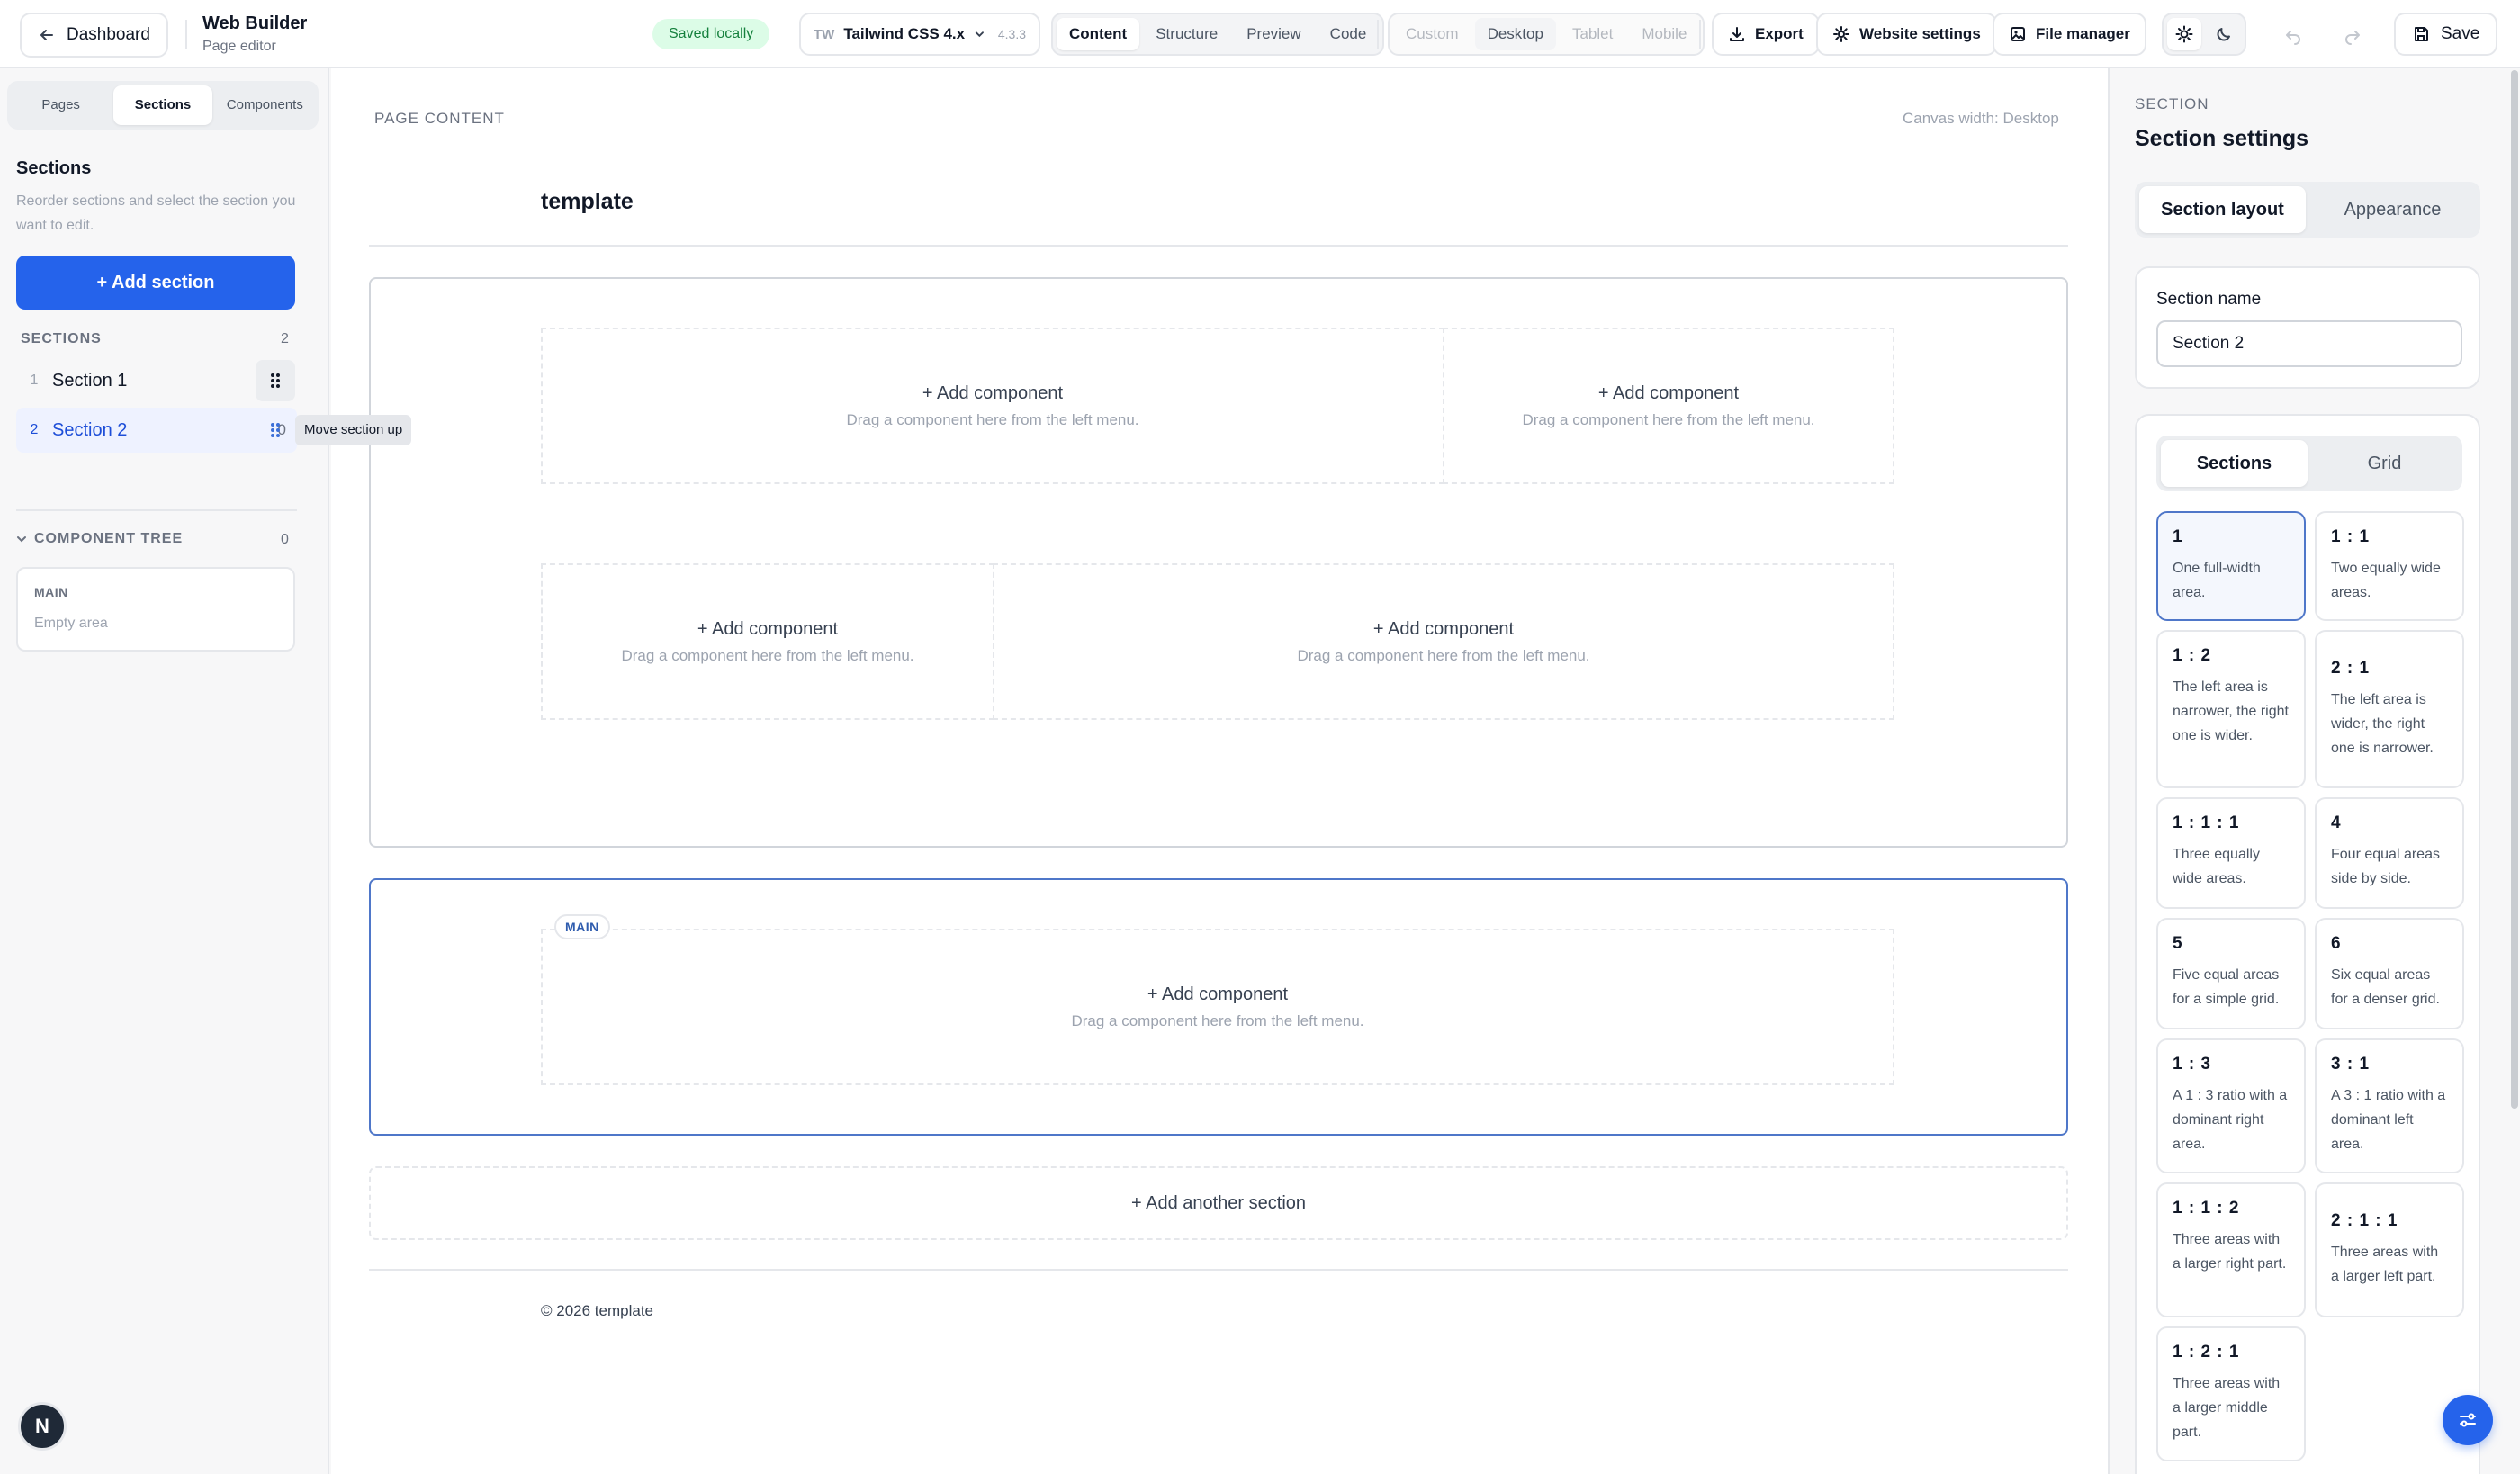  Describe the element at coordinates (2222, 138) in the screenshot. I see `panel-title: Section settings` at that location.